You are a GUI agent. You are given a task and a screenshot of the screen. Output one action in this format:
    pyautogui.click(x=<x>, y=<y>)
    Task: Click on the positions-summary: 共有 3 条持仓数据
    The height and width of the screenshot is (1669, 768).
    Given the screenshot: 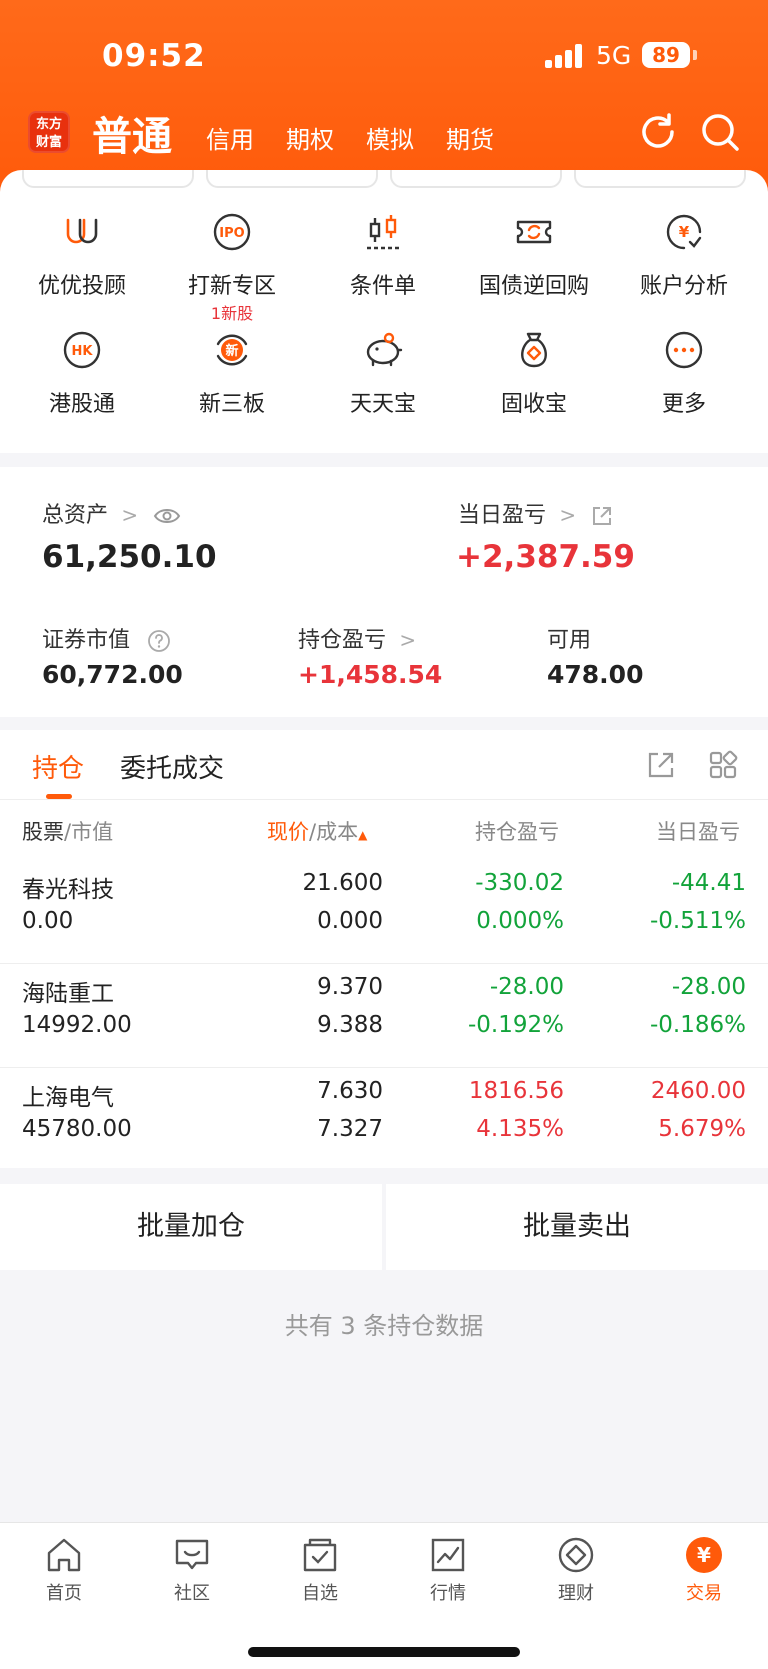 What is the action you would take?
    pyautogui.click(x=384, y=1326)
    